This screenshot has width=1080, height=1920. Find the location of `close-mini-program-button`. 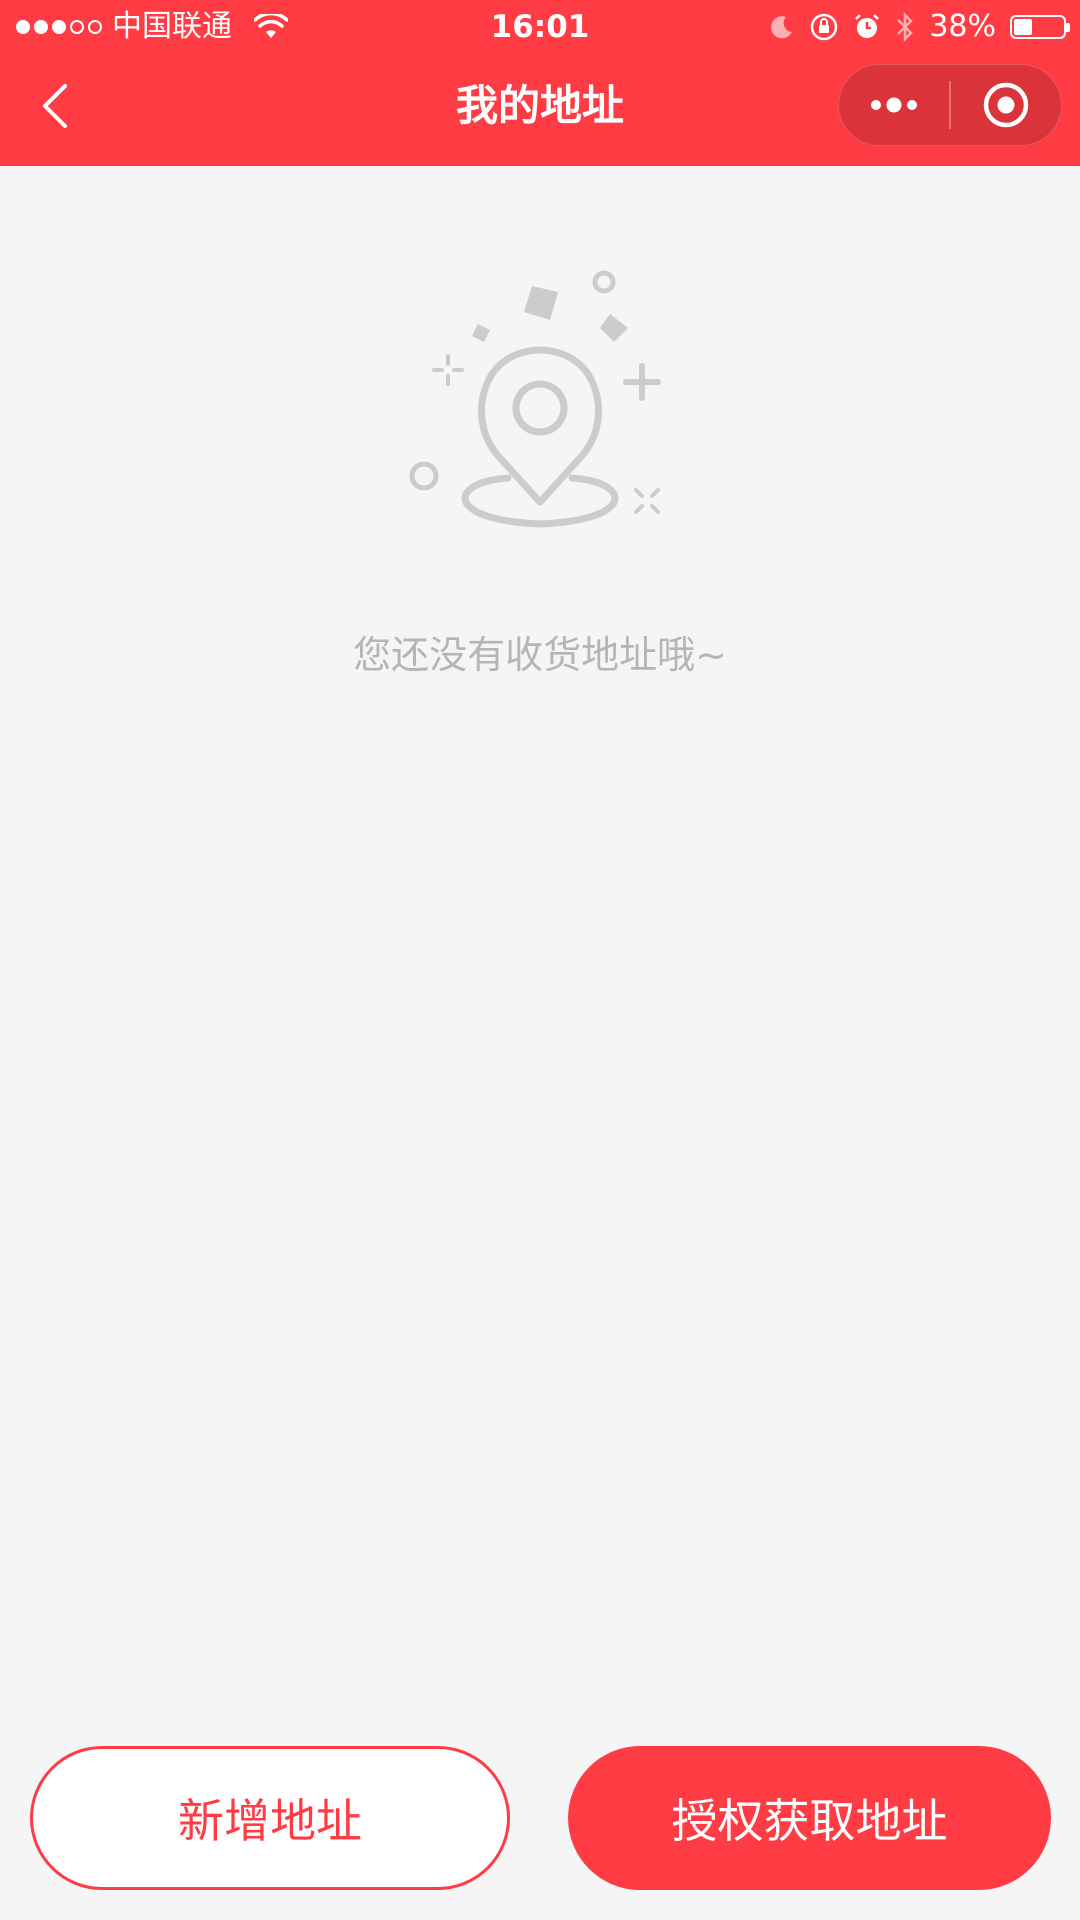

close-mini-program-button is located at coordinates (1006, 105).